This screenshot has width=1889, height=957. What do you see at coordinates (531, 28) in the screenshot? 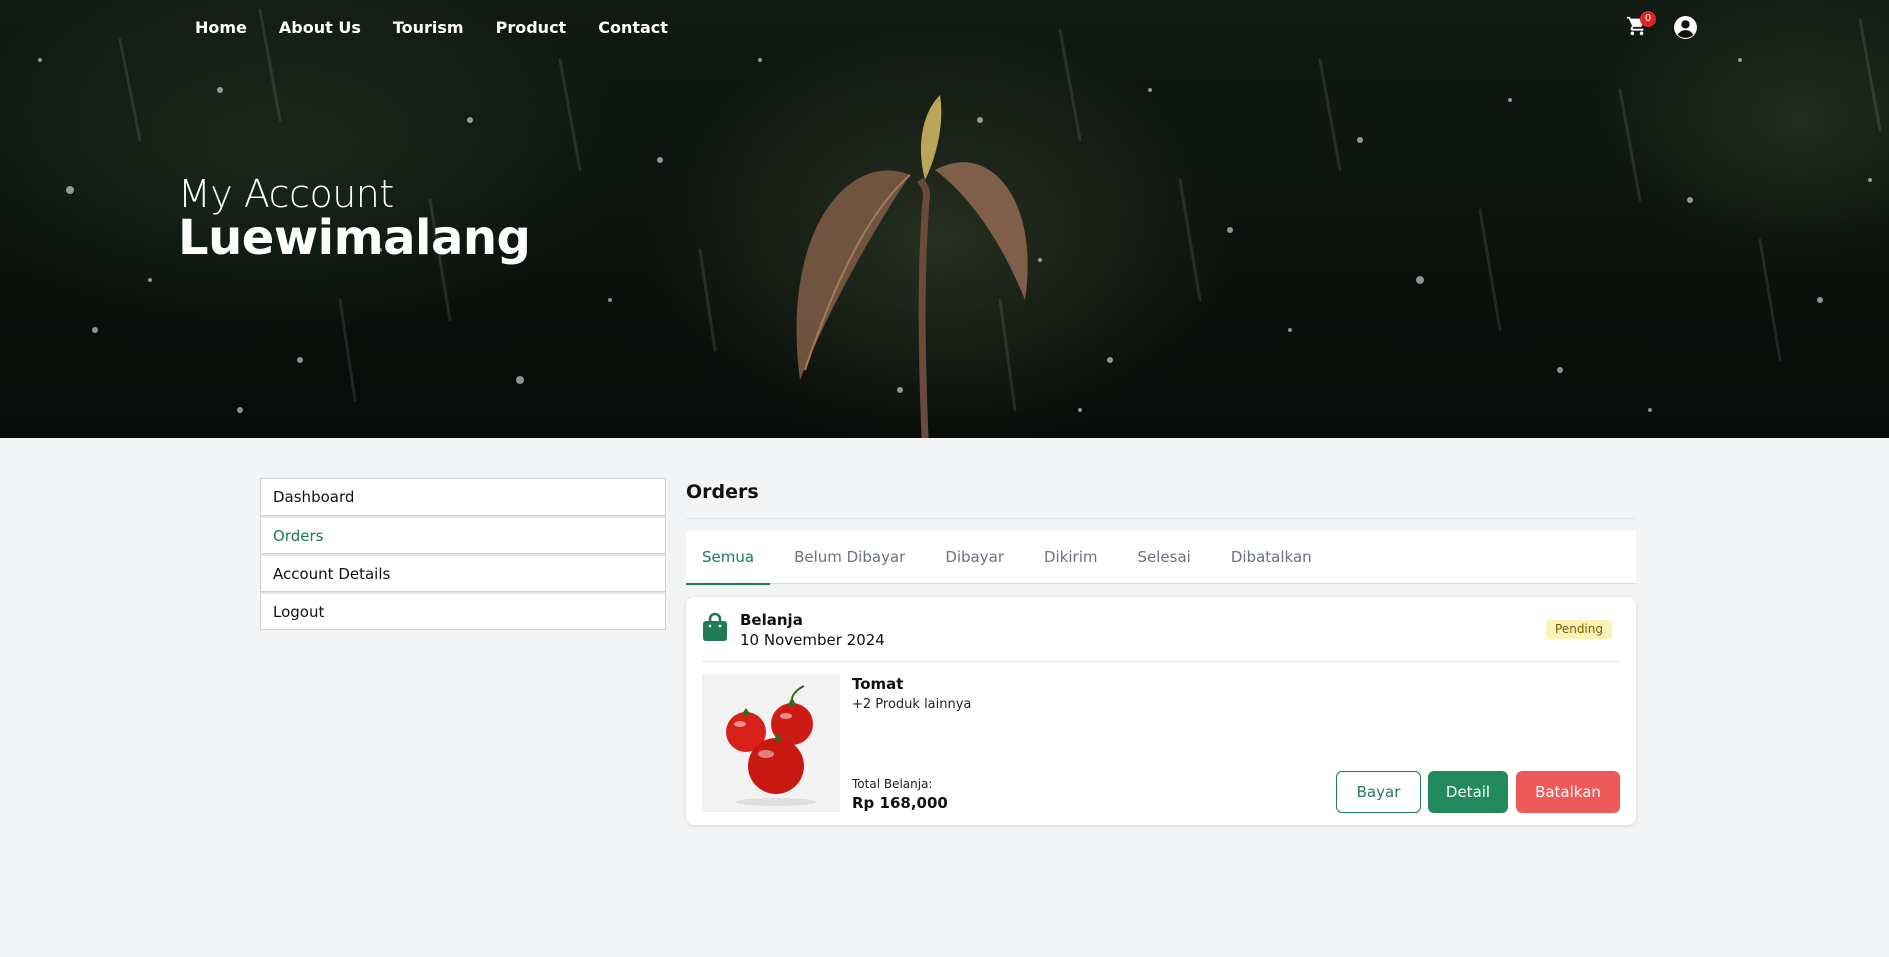
I see `nav-product: Product` at bounding box center [531, 28].